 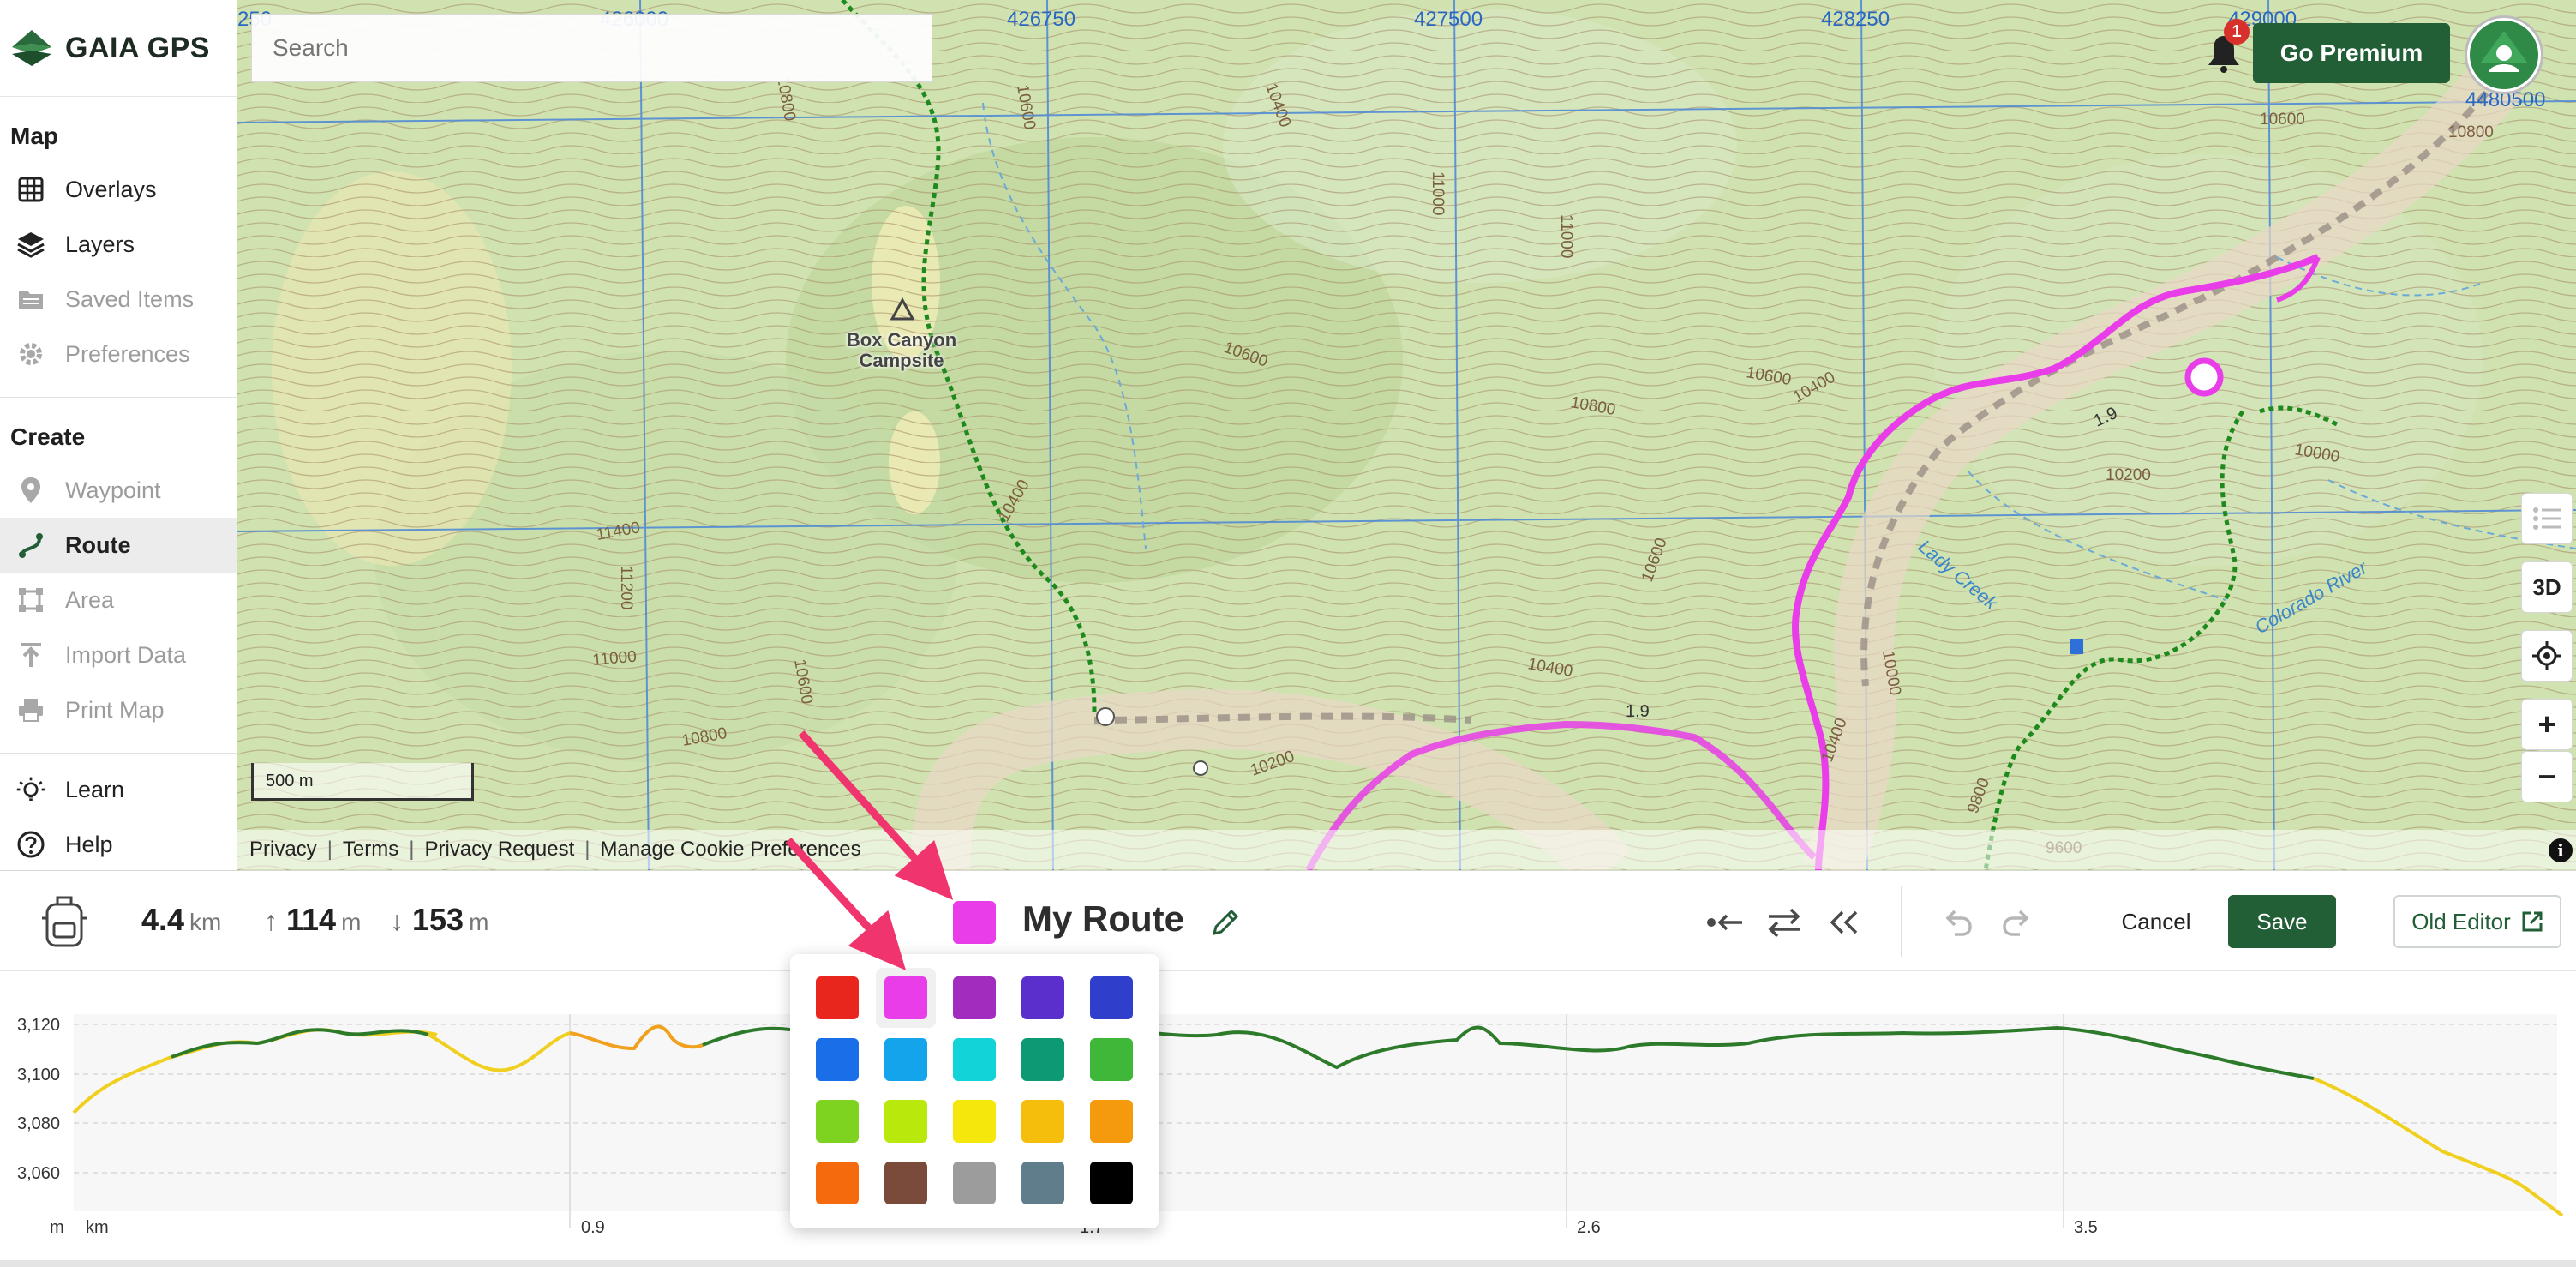 I want to click on info-icon: i, so click(x=2561, y=850).